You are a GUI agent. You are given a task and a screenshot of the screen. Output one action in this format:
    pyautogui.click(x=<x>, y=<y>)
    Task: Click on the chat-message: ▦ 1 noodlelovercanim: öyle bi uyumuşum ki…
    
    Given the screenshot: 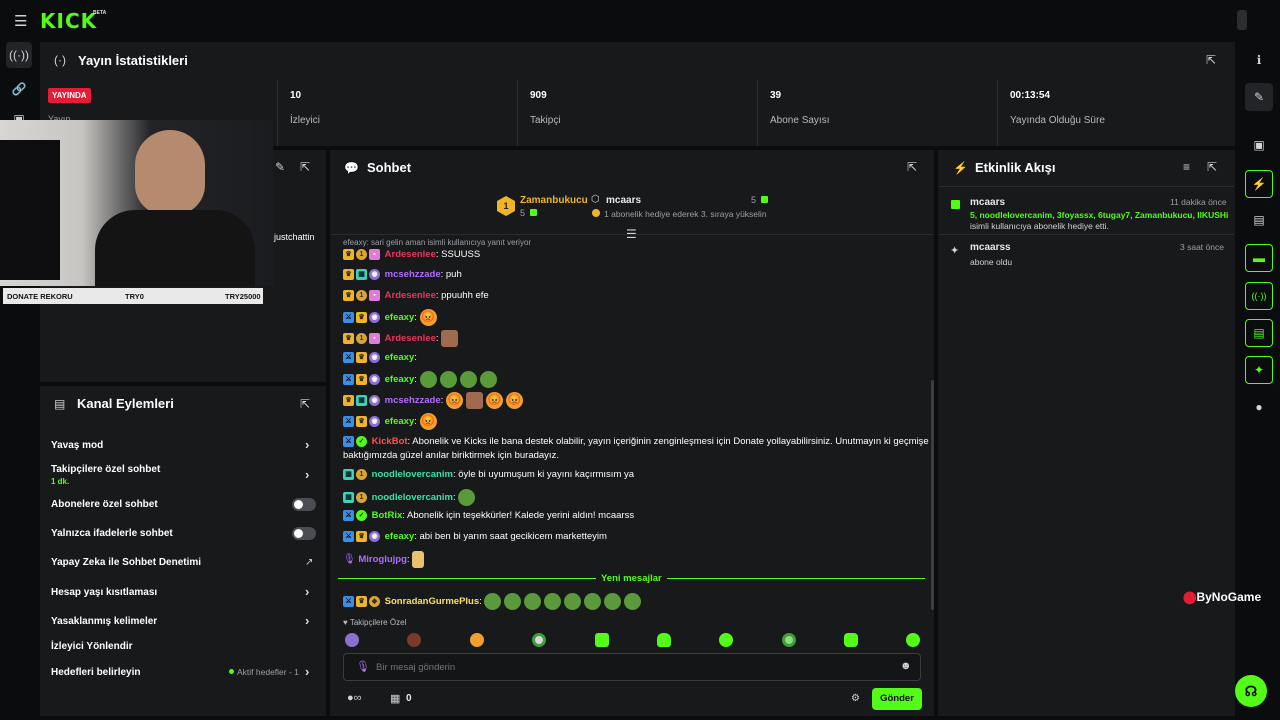 What is the action you would take?
    pyautogui.click(x=488, y=474)
    